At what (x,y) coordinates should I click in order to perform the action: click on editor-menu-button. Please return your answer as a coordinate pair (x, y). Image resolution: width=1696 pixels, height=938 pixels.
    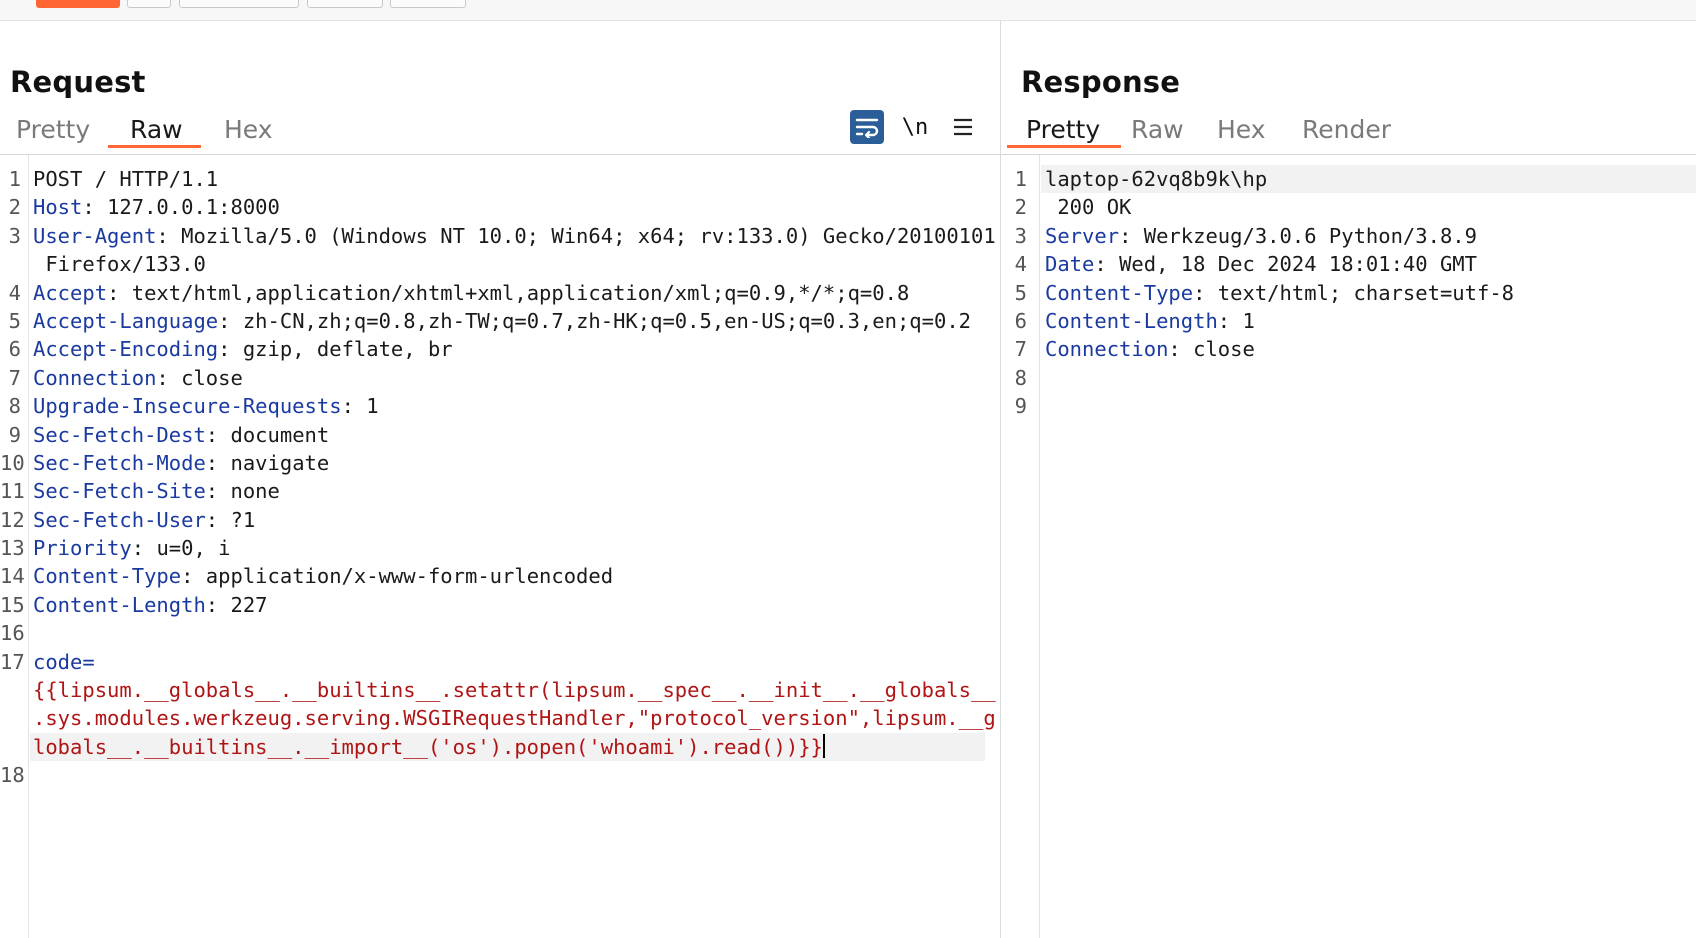
    Looking at the image, I should click on (963, 127).